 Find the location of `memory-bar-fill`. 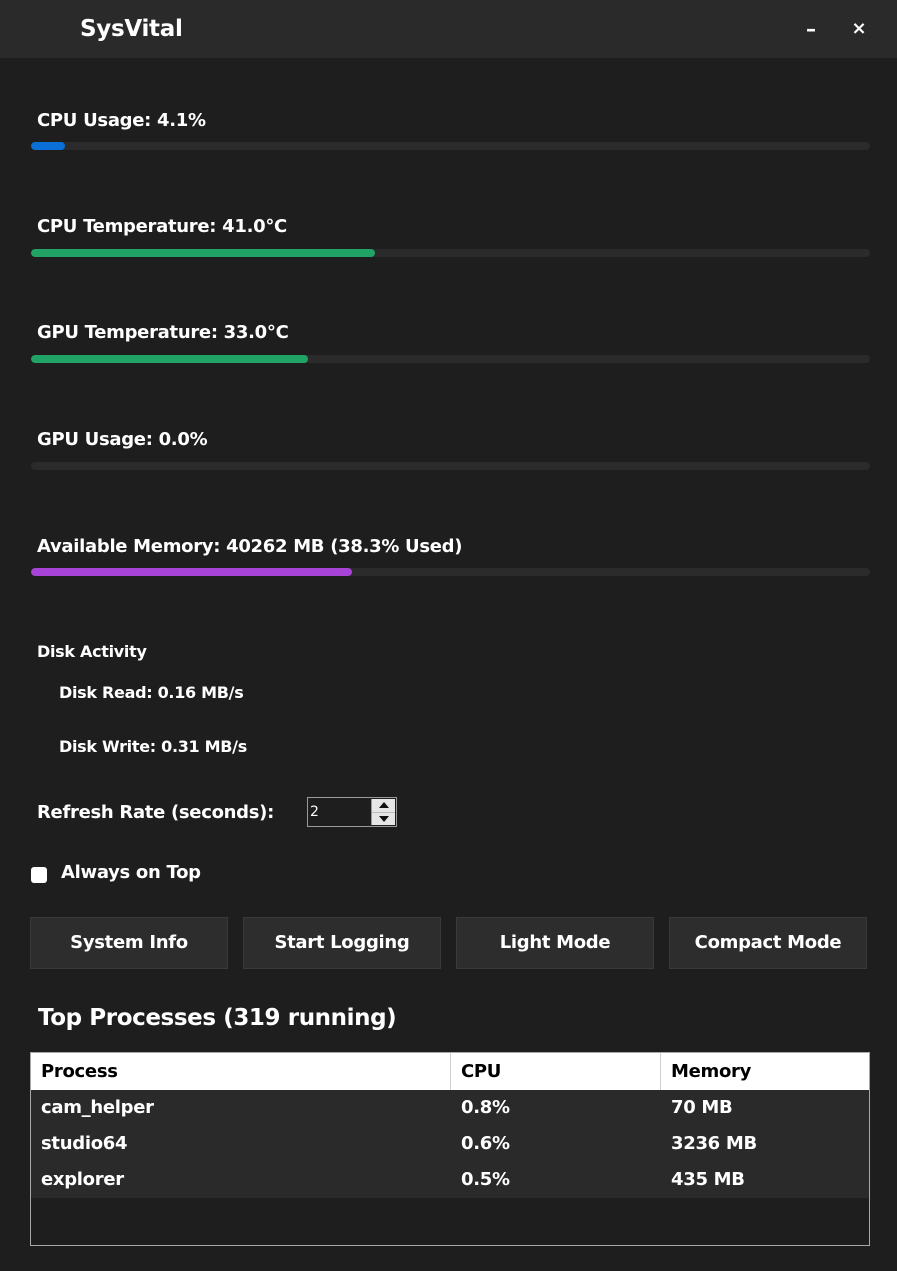

memory-bar-fill is located at coordinates (192, 572).